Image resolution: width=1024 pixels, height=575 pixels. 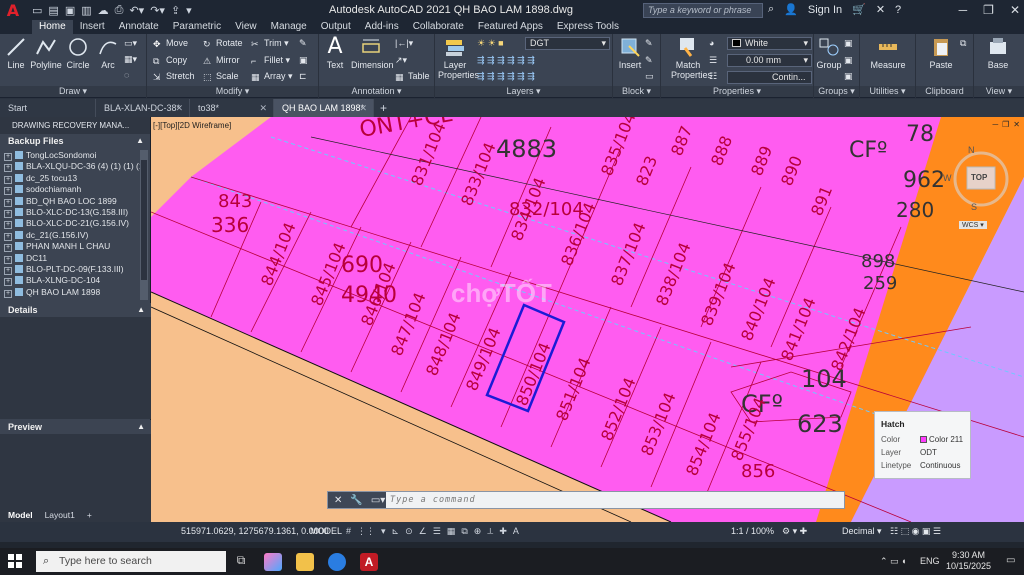 What do you see at coordinates (170, 43) in the screenshot?
I see `move-tool: ✥ Move` at bounding box center [170, 43].